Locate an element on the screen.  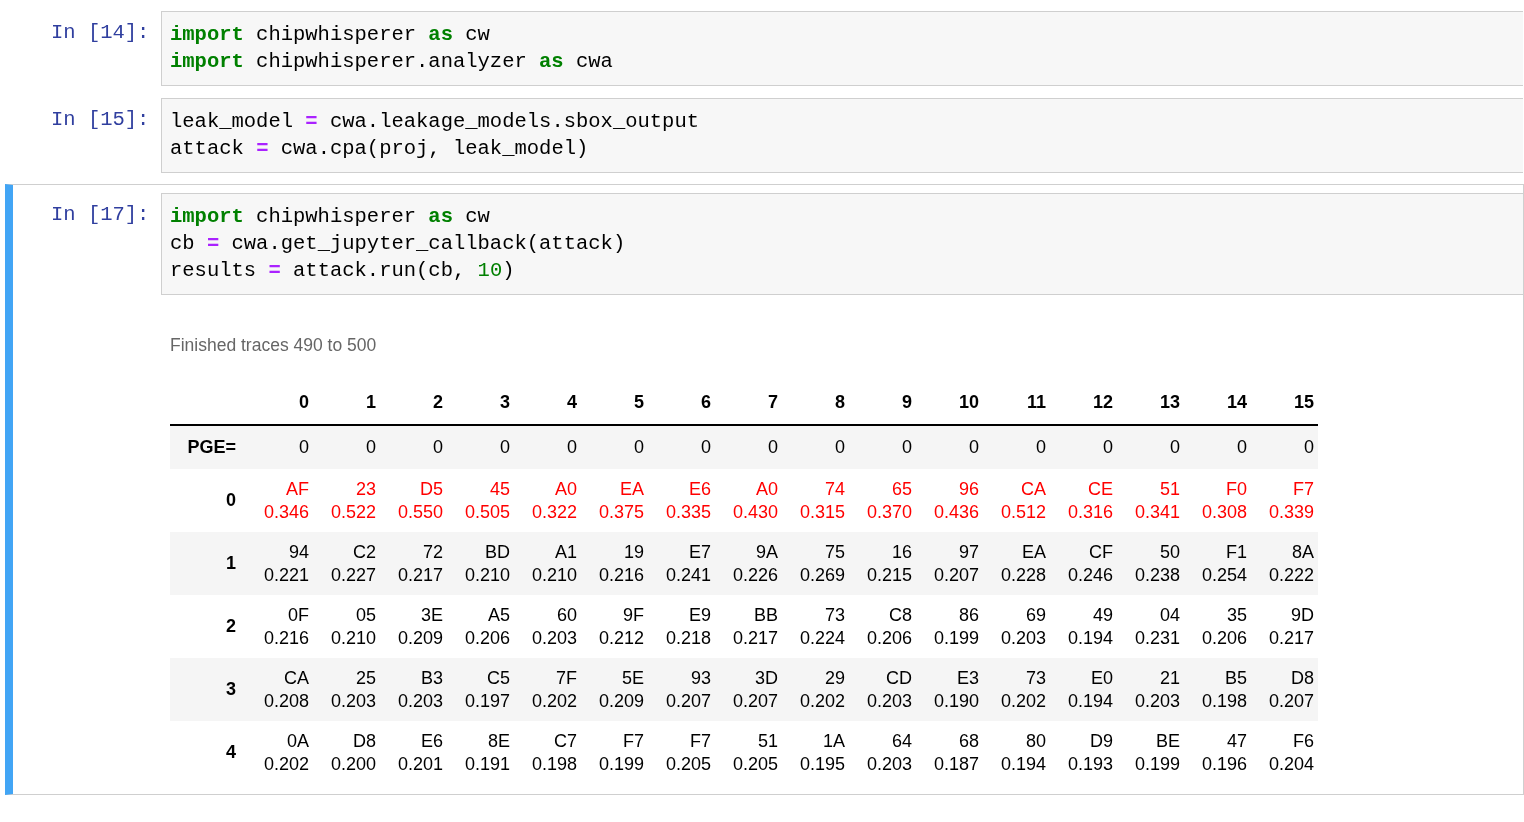
row-header: 0 is located at coordinates (231, 500).